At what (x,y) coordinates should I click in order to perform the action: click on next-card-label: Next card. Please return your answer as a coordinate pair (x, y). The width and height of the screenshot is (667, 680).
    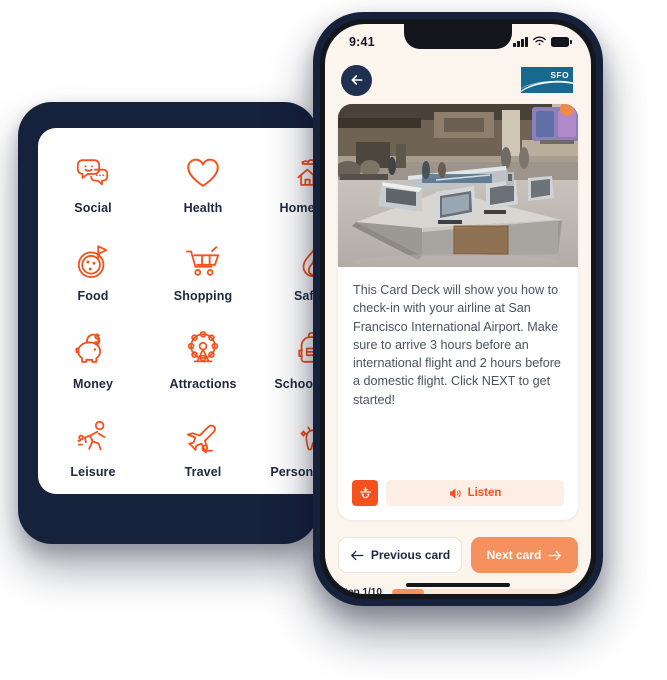
    Looking at the image, I should click on (514, 555).